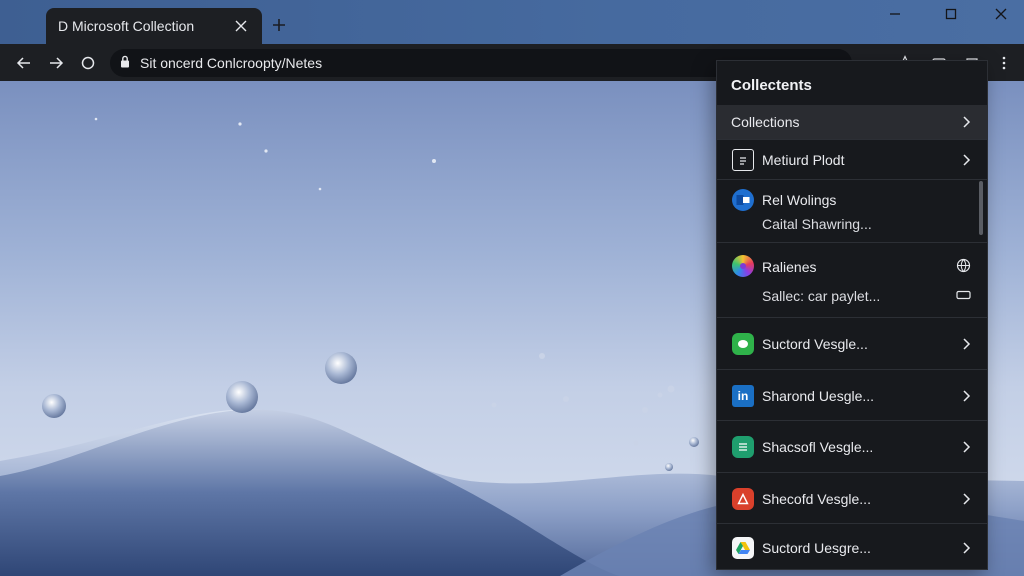 This screenshot has width=1024, height=576. I want to click on color-wheel-icon, so click(743, 266).